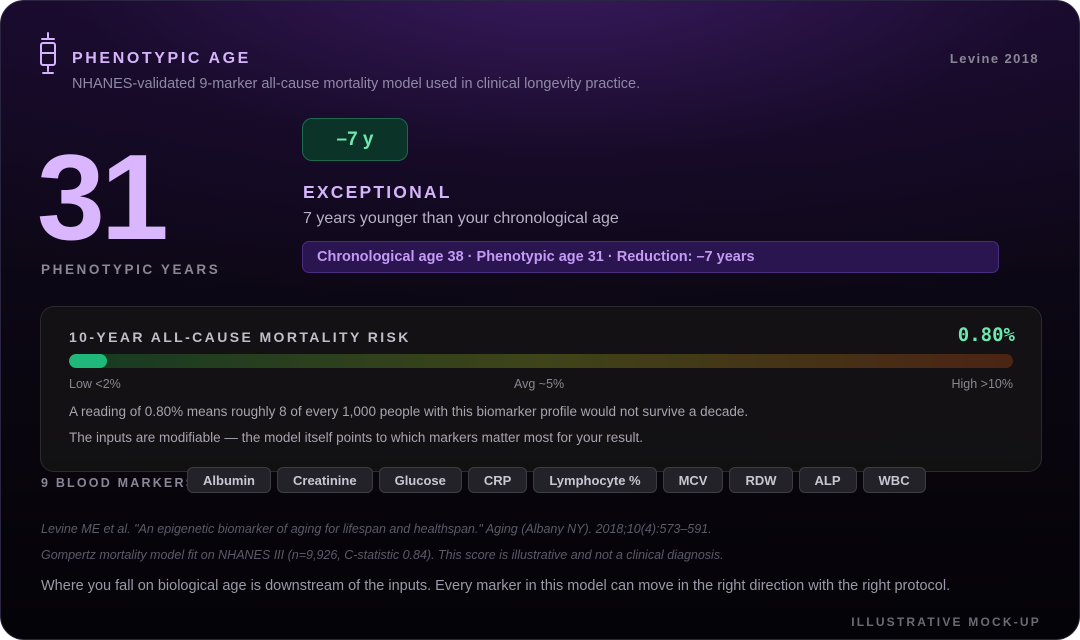 This screenshot has width=1080, height=640. Describe the element at coordinates (497, 480) in the screenshot. I see `marker-chip-crp: CRP` at that location.